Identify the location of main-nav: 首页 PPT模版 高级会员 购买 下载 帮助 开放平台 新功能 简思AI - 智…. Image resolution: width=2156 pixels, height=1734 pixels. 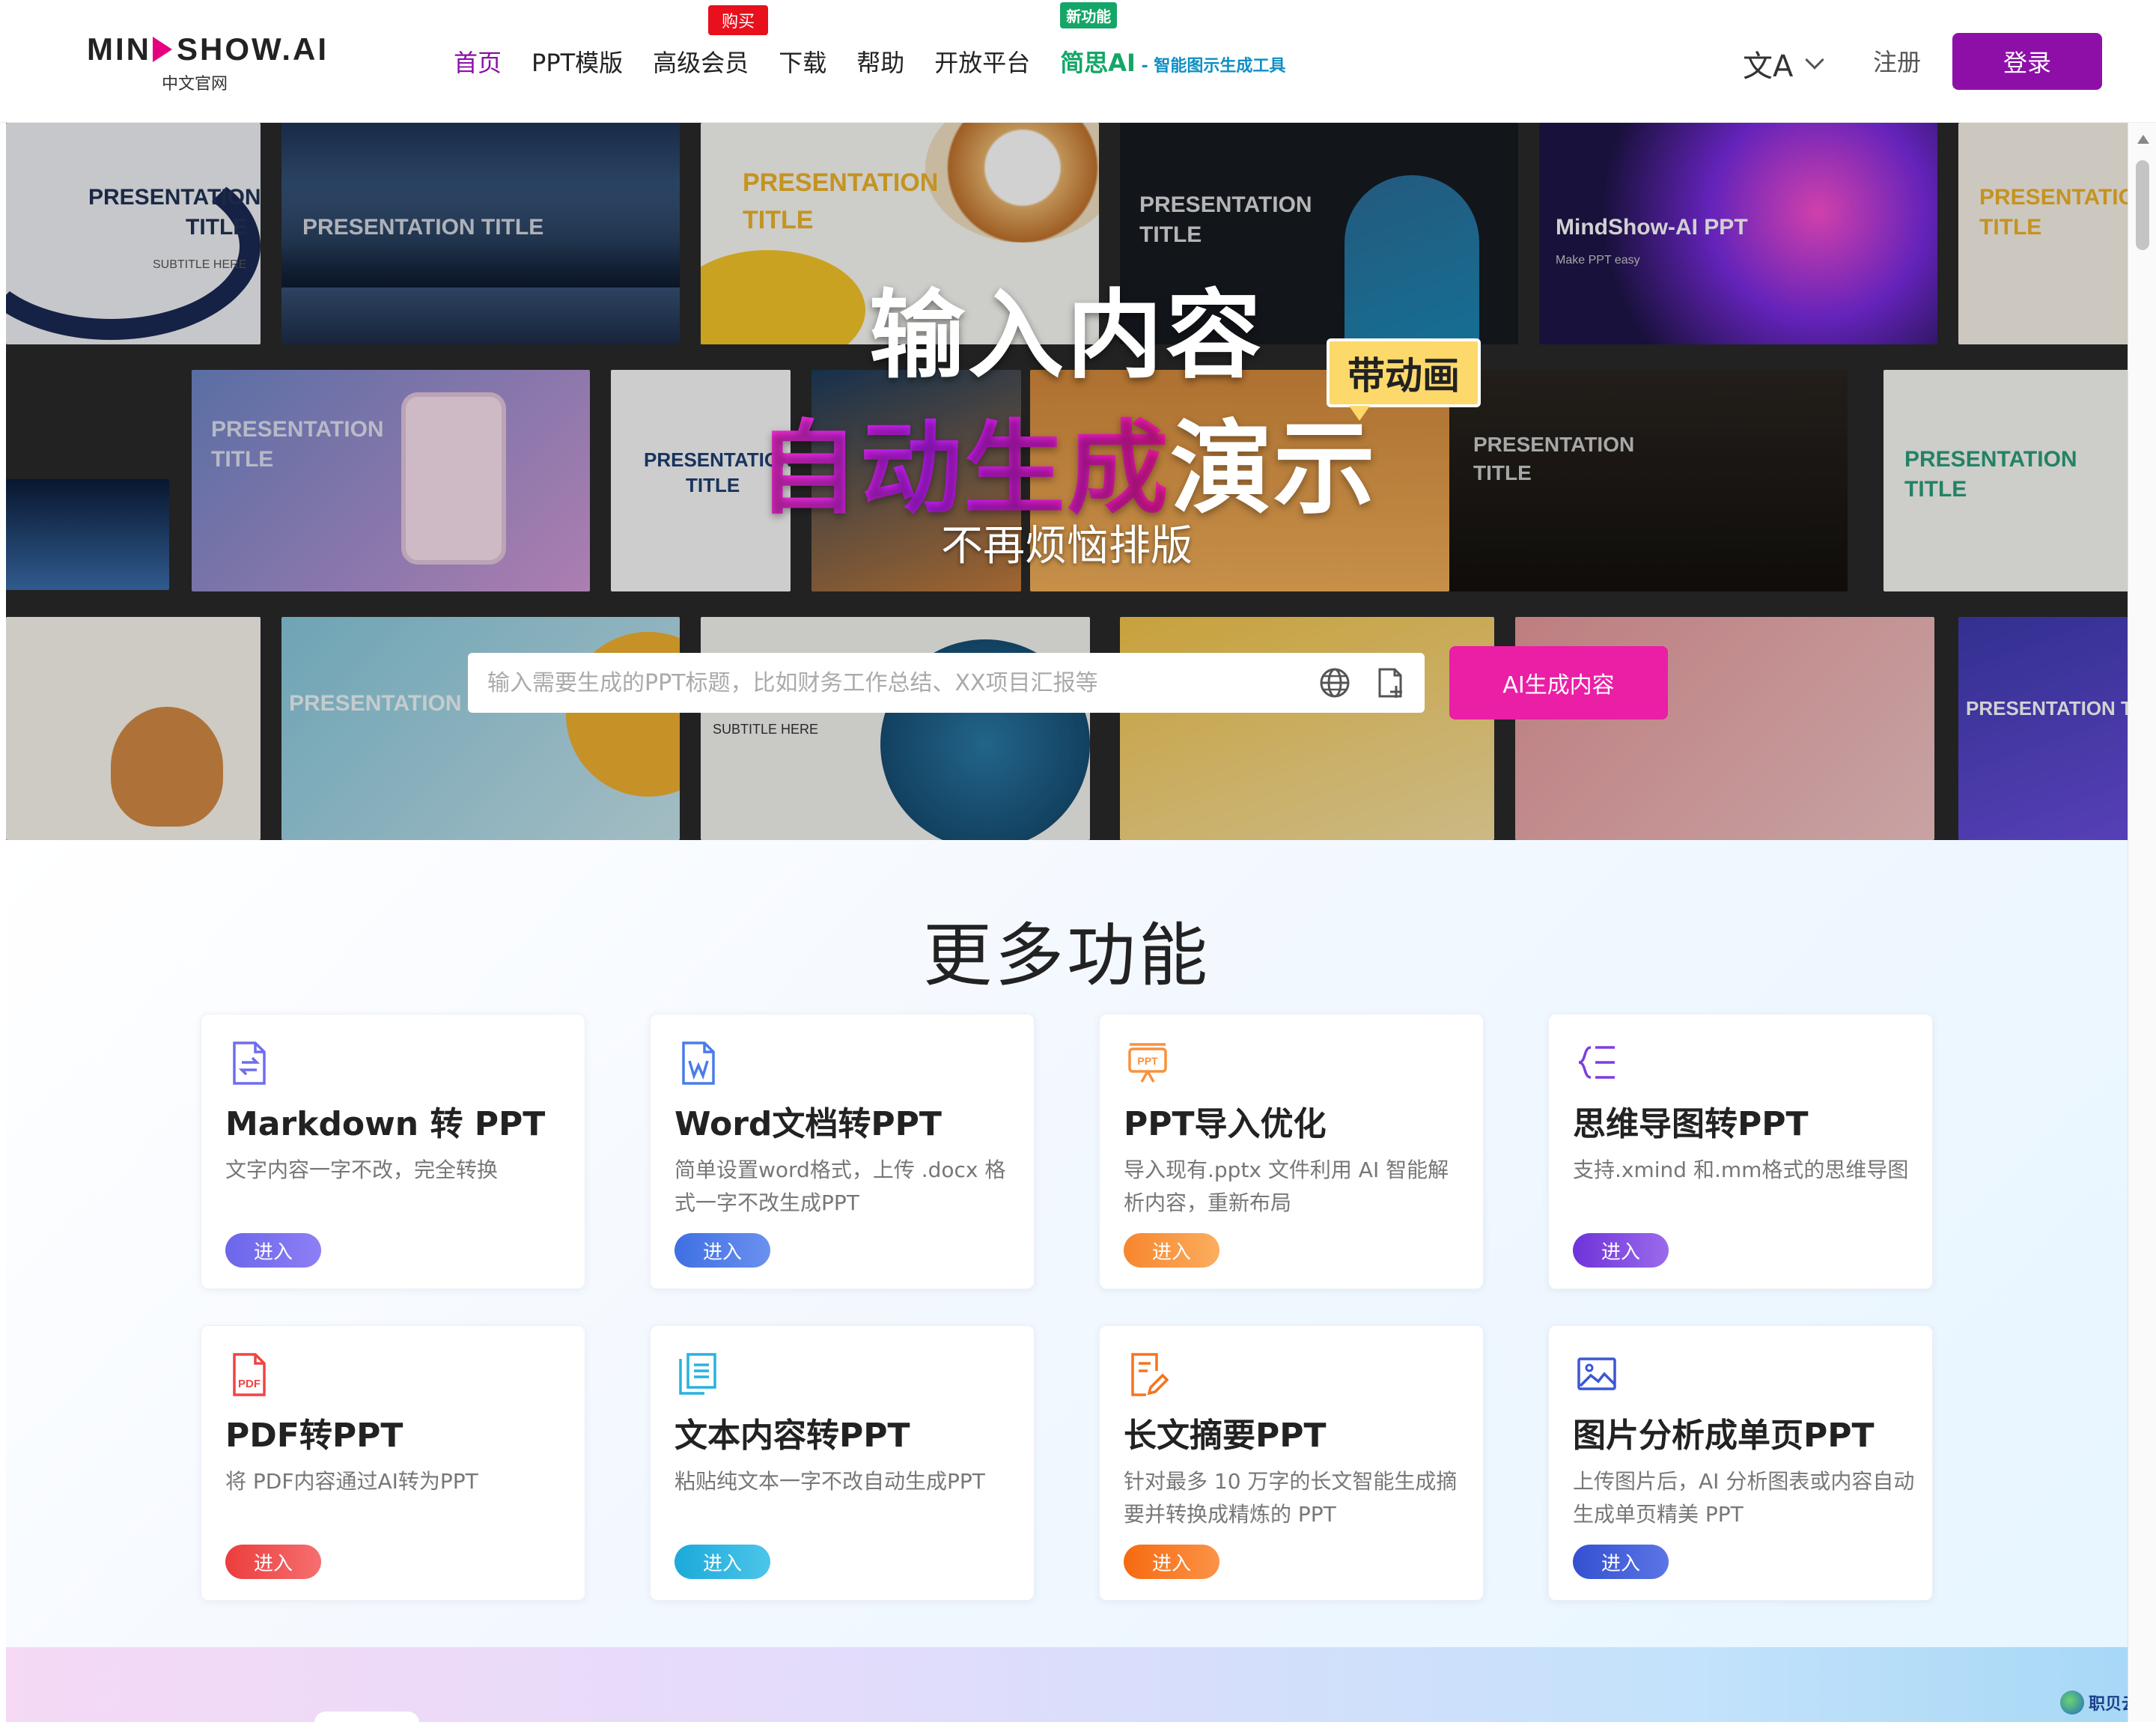
(884, 62).